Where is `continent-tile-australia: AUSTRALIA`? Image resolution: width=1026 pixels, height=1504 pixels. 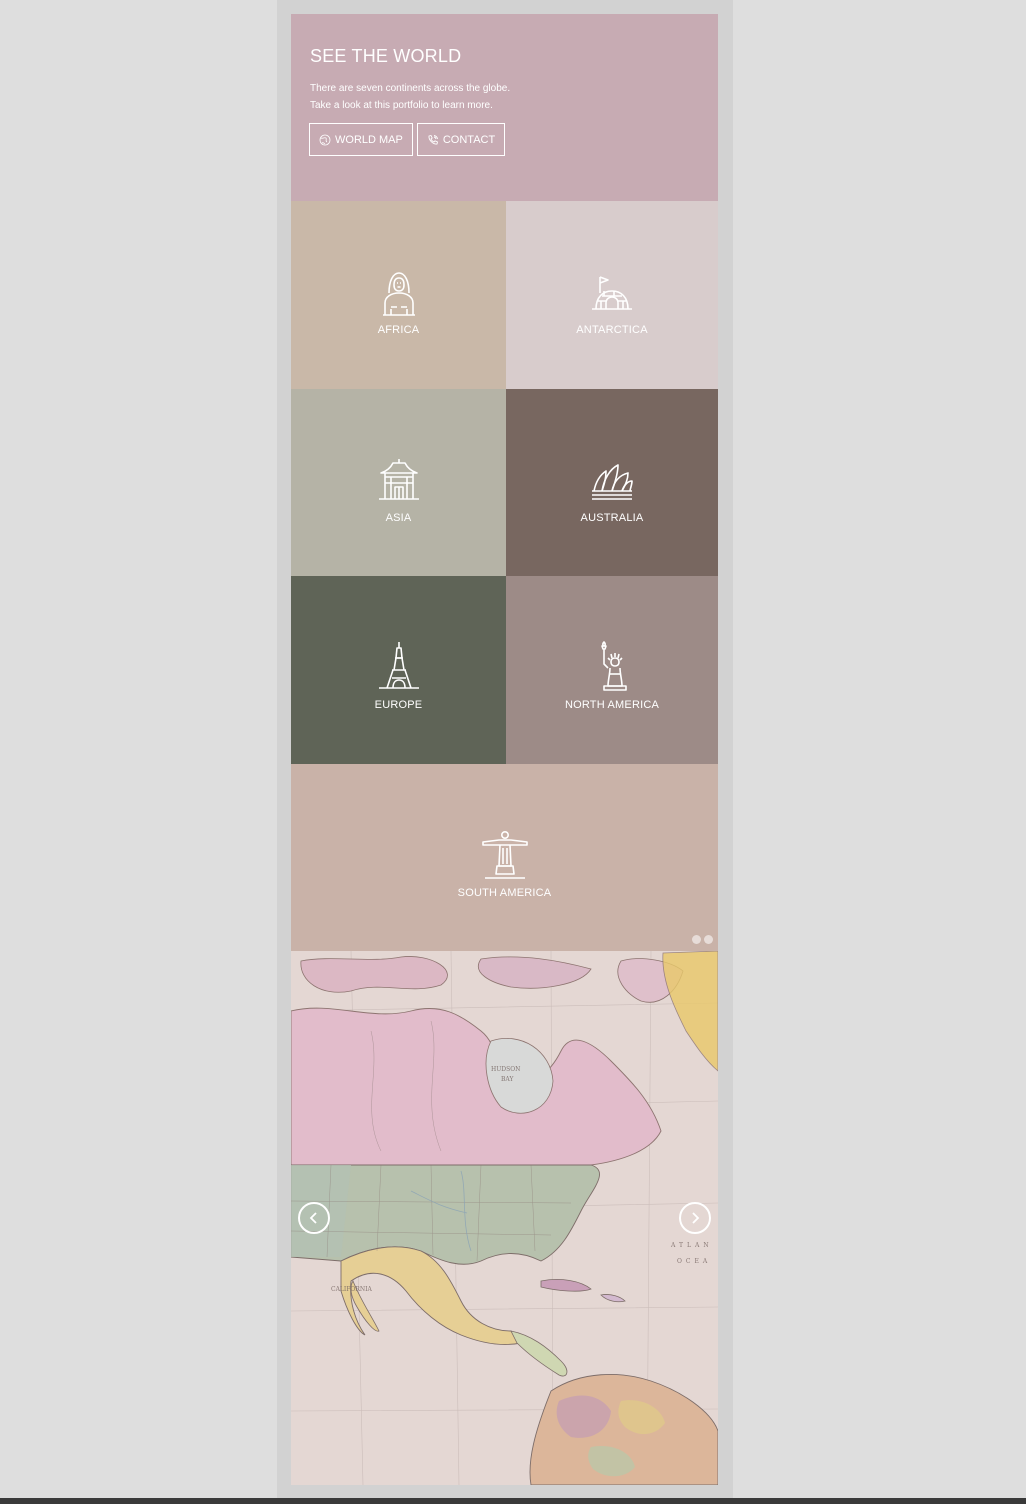 continent-tile-australia: AUSTRALIA is located at coordinates (612, 482).